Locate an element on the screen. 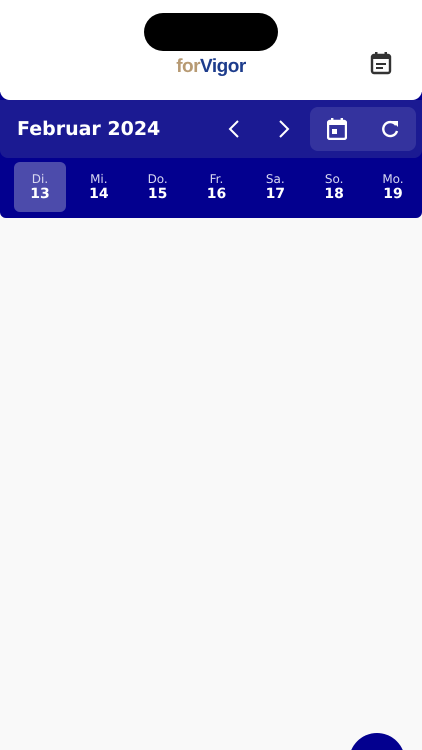  previous-icon is located at coordinates (234, 129).